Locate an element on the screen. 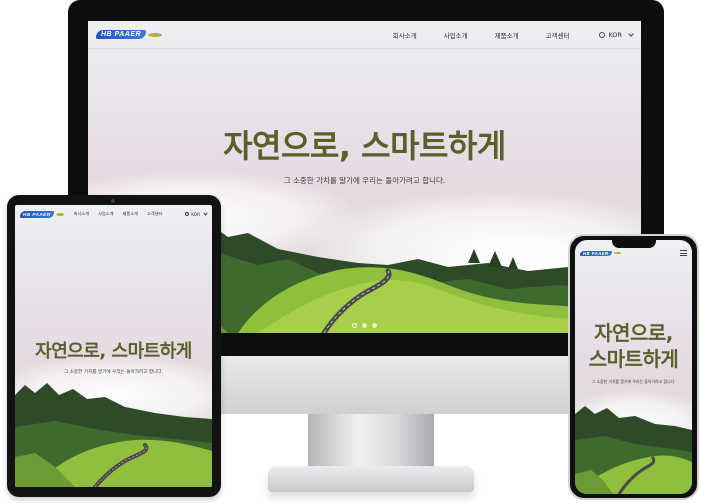  tablet-nav-item-support: 고객센터 is located at coordinates (154, 214).